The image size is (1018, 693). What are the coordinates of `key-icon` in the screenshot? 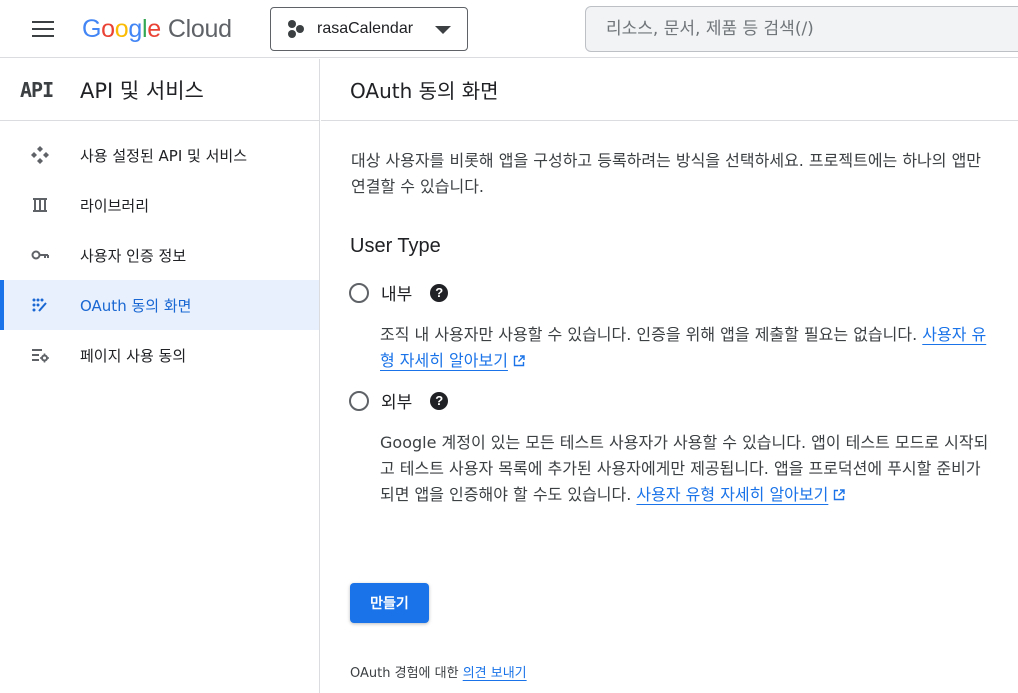 It's located at (40, 255).